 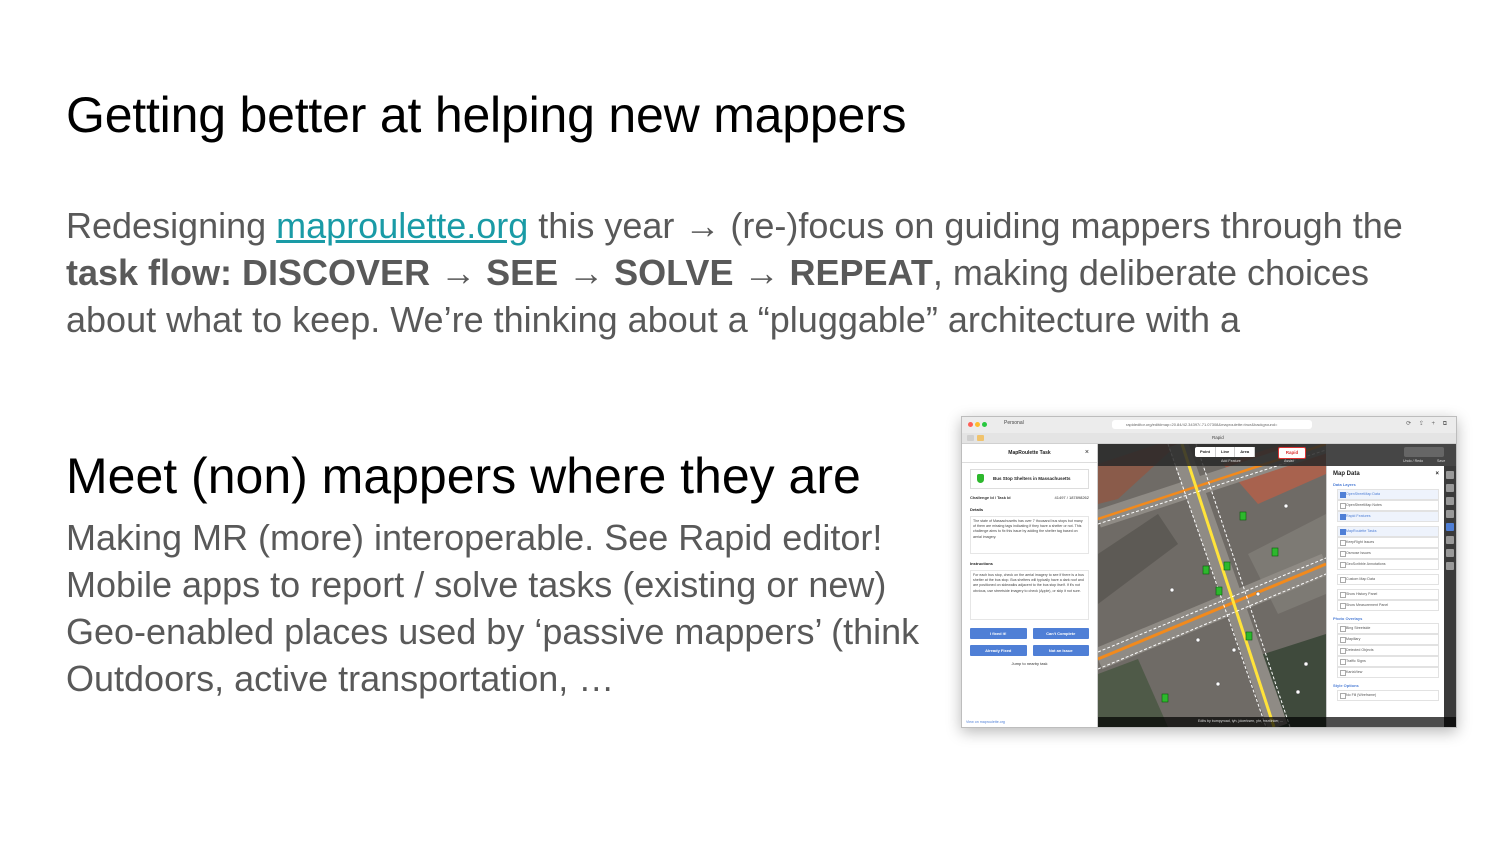 I want to click on map-imagery, so click(x=1212, y=585).